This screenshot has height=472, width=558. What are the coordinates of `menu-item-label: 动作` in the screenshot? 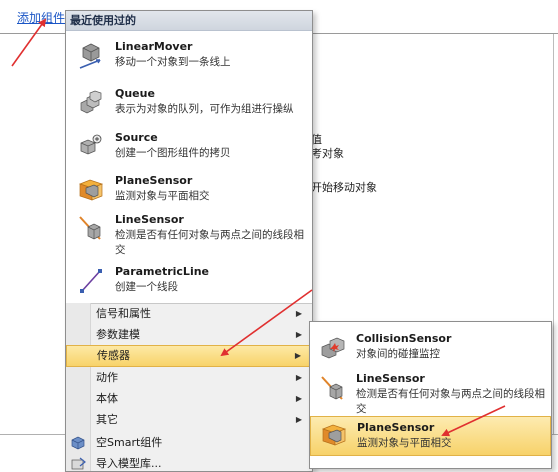 It's located at (107, 377).